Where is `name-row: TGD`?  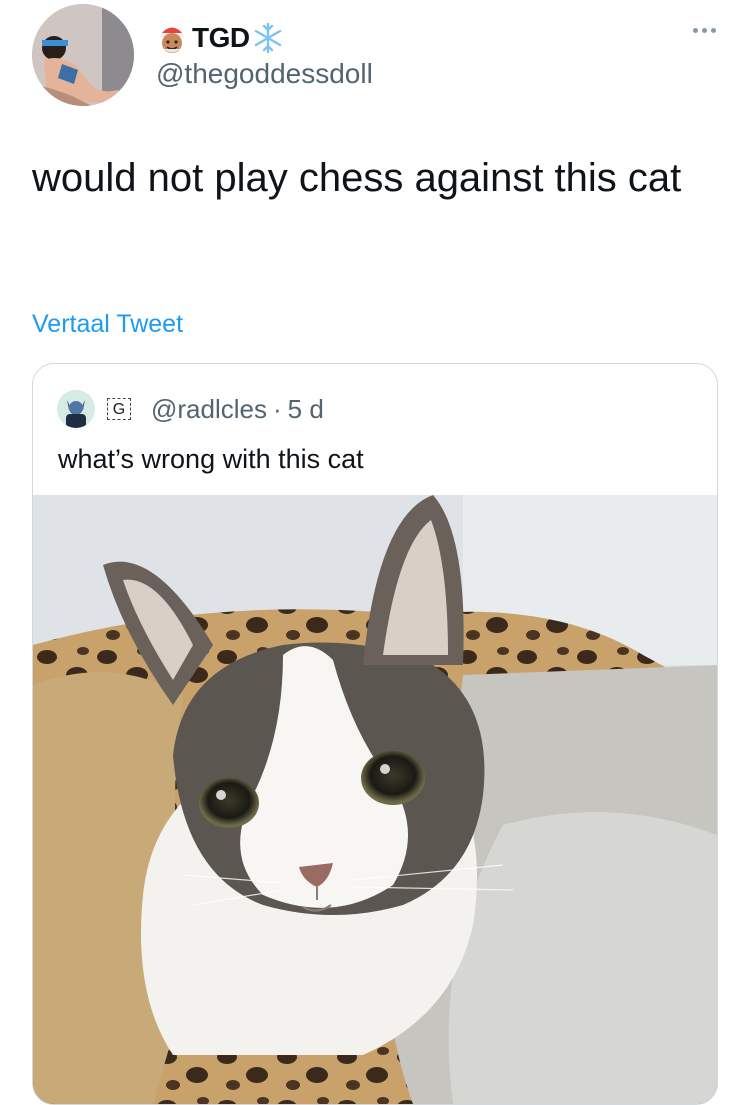
name-row: TGD is located at coordinates (264, 38).